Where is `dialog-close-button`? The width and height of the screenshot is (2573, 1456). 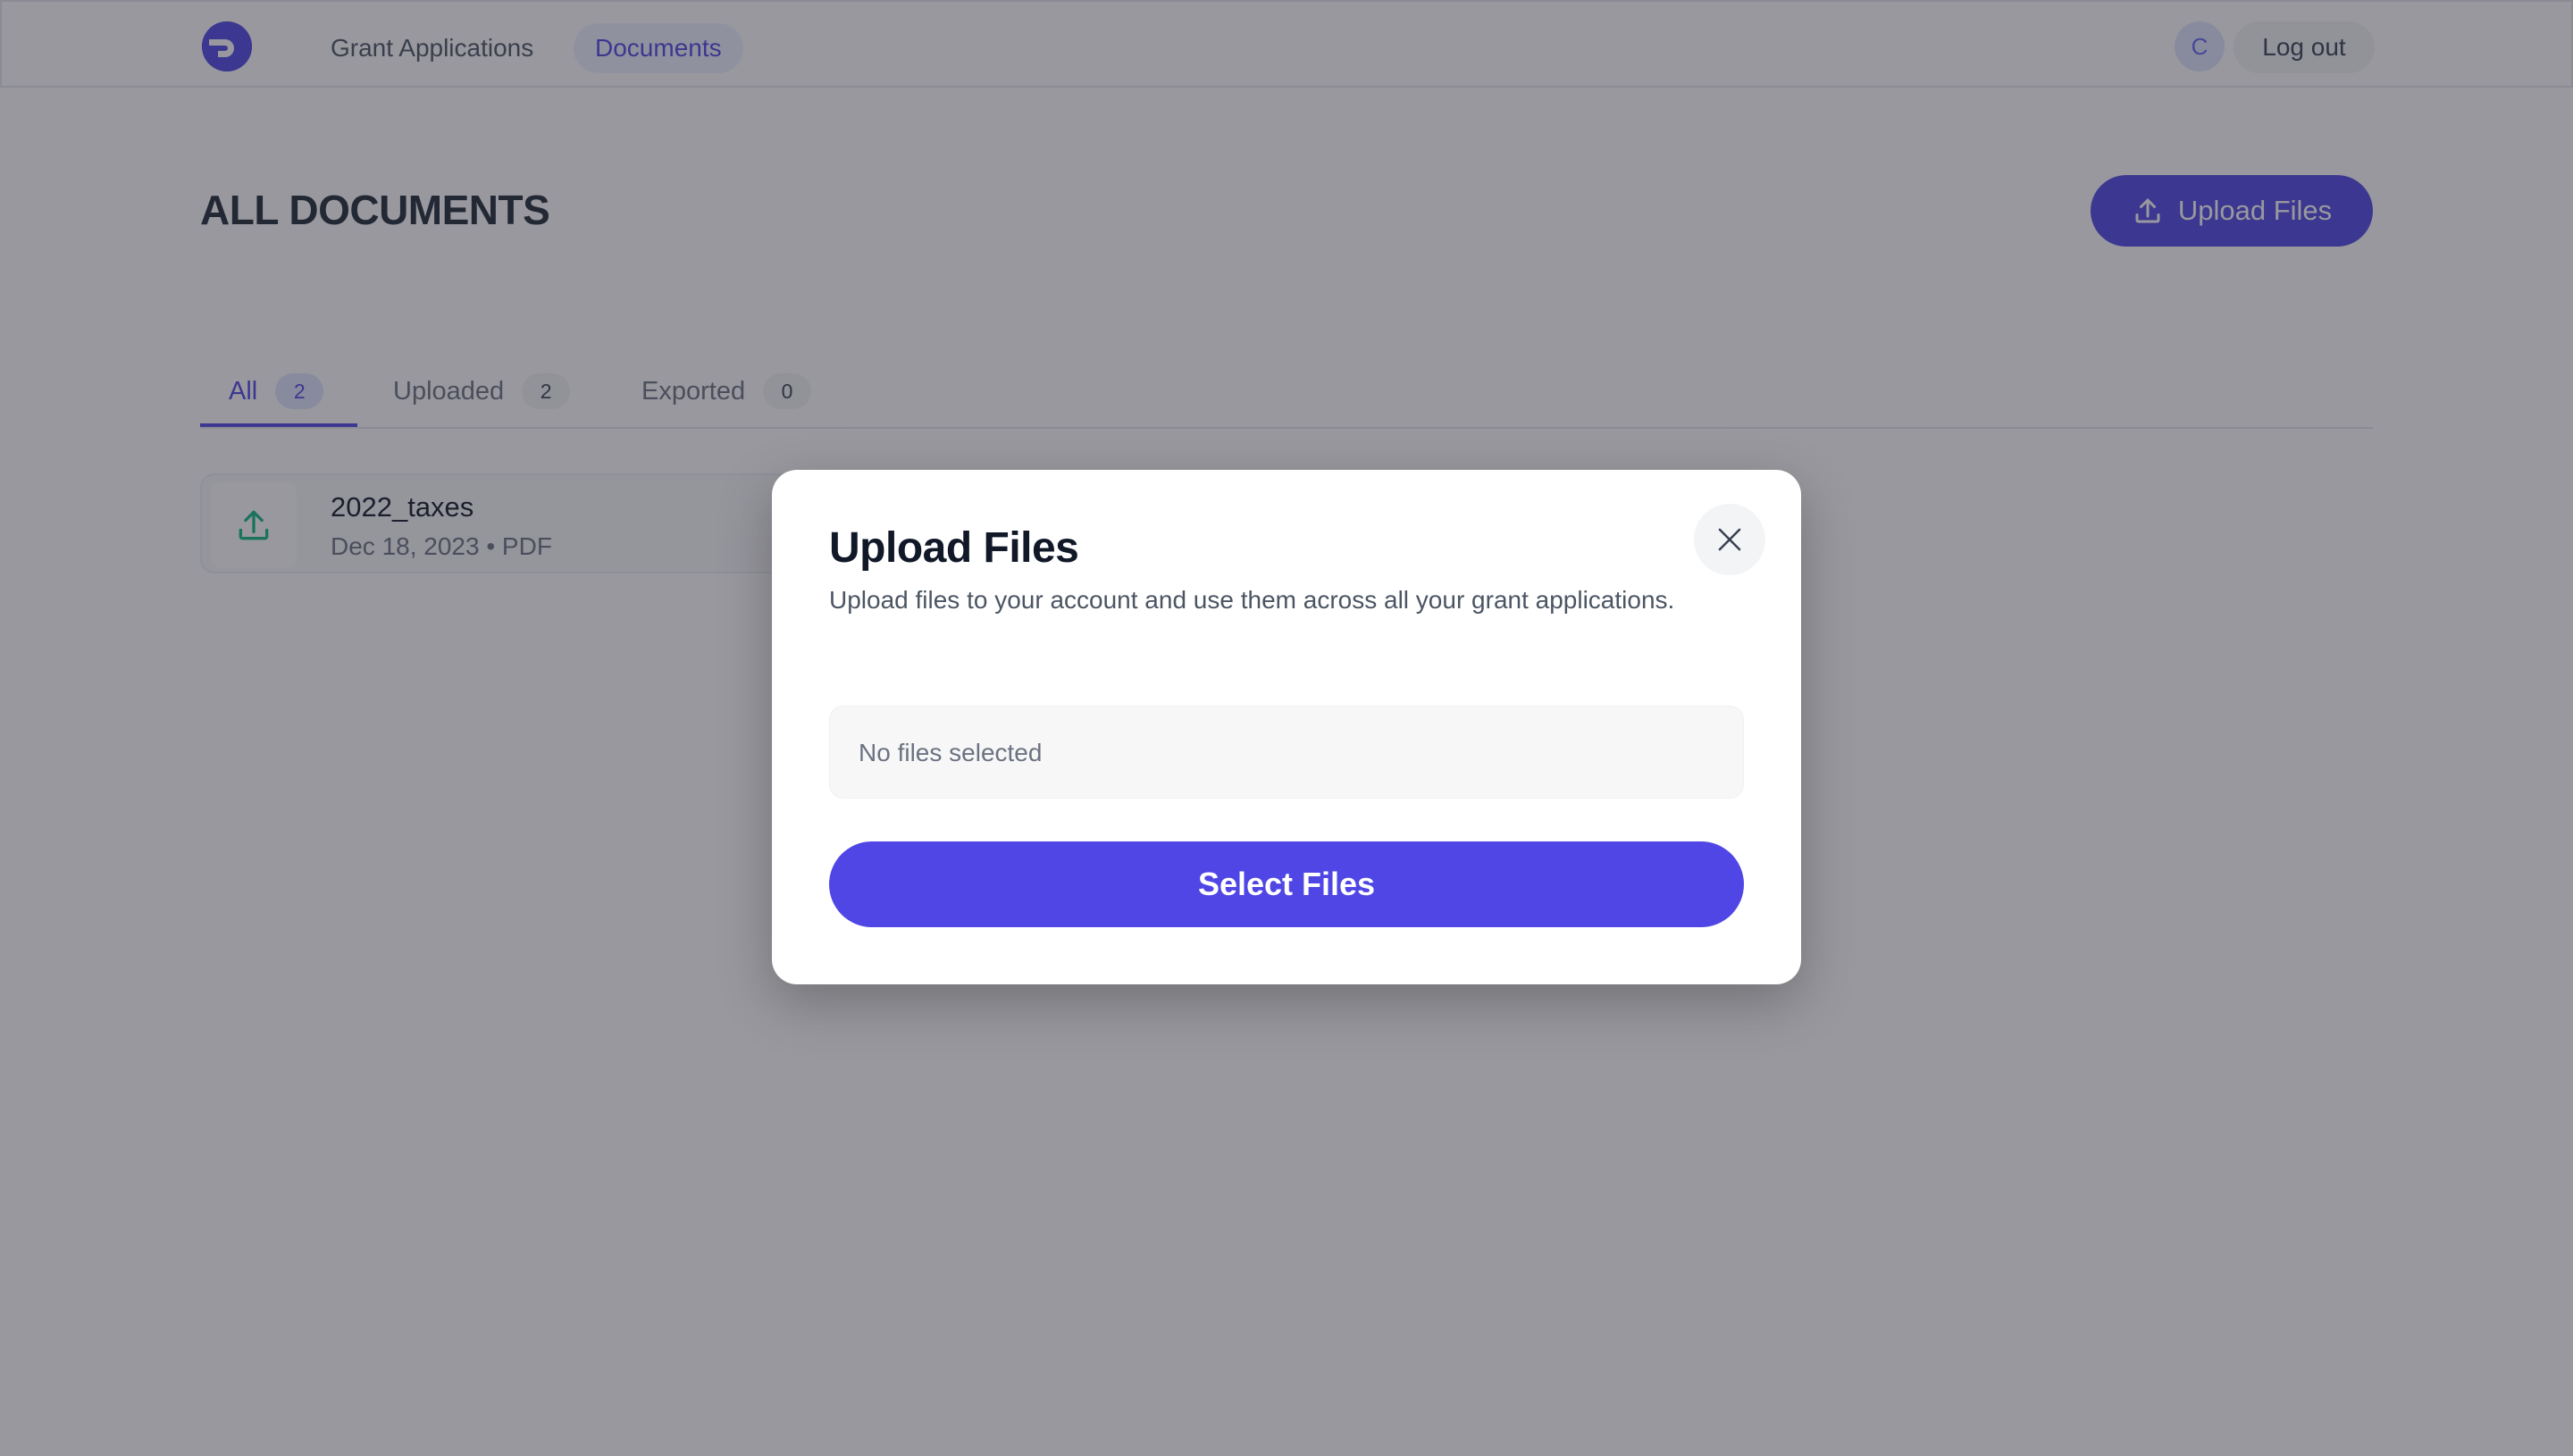 dialog-close-button is located at coordinates (1729, 539).